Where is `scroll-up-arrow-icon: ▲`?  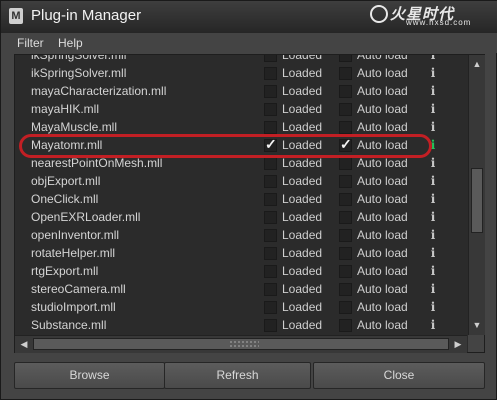 scroll-up-arrow-icon: ▲ is located at coordinates (477, 64).